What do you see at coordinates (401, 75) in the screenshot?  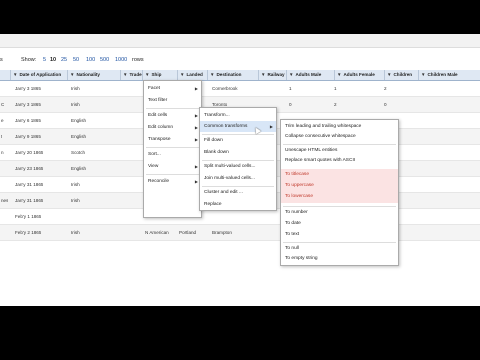 I see `col-children: ▼ Children` at bounding box center [401, 75].